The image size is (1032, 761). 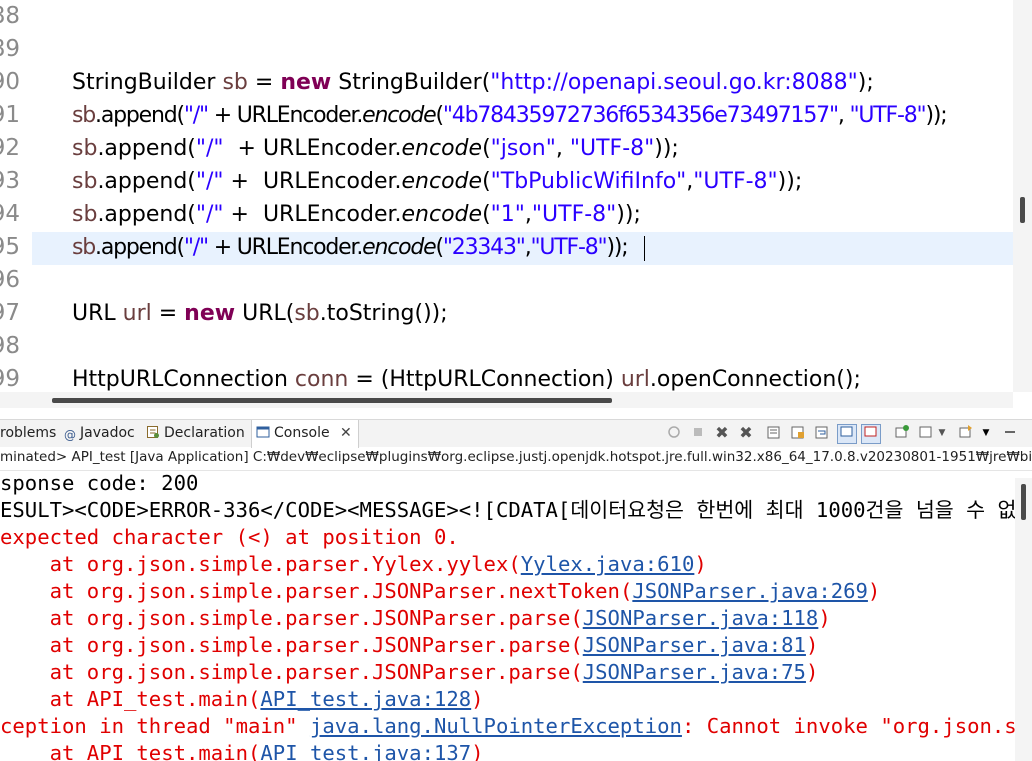 I want to click on line-number-text: 92, so click(x=10, y=148).